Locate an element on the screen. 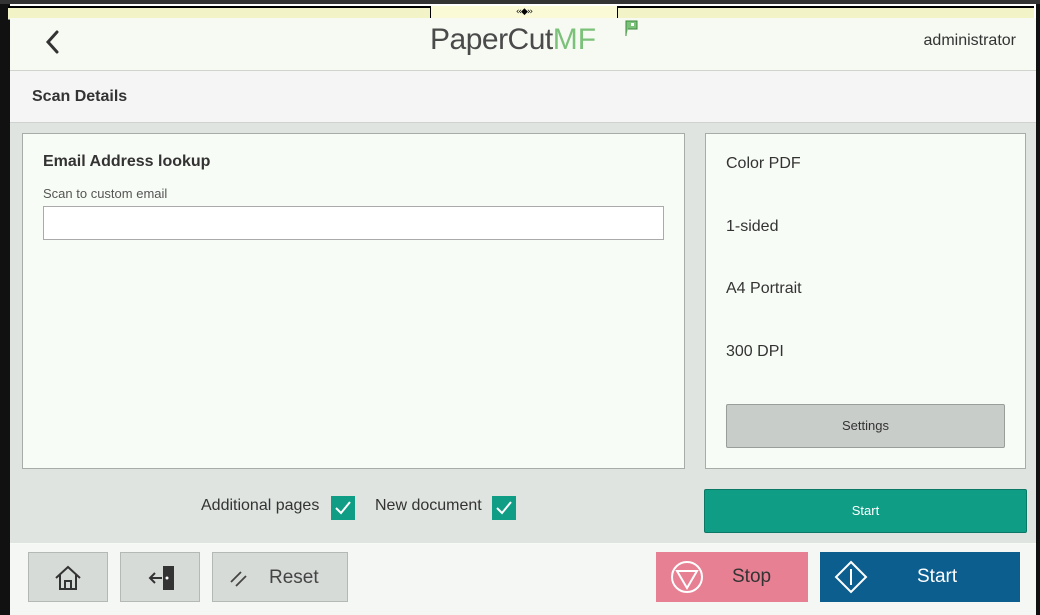 This screenshot has height=615, width=1040. chevron-left-icon is located at coordinates (52, 42).